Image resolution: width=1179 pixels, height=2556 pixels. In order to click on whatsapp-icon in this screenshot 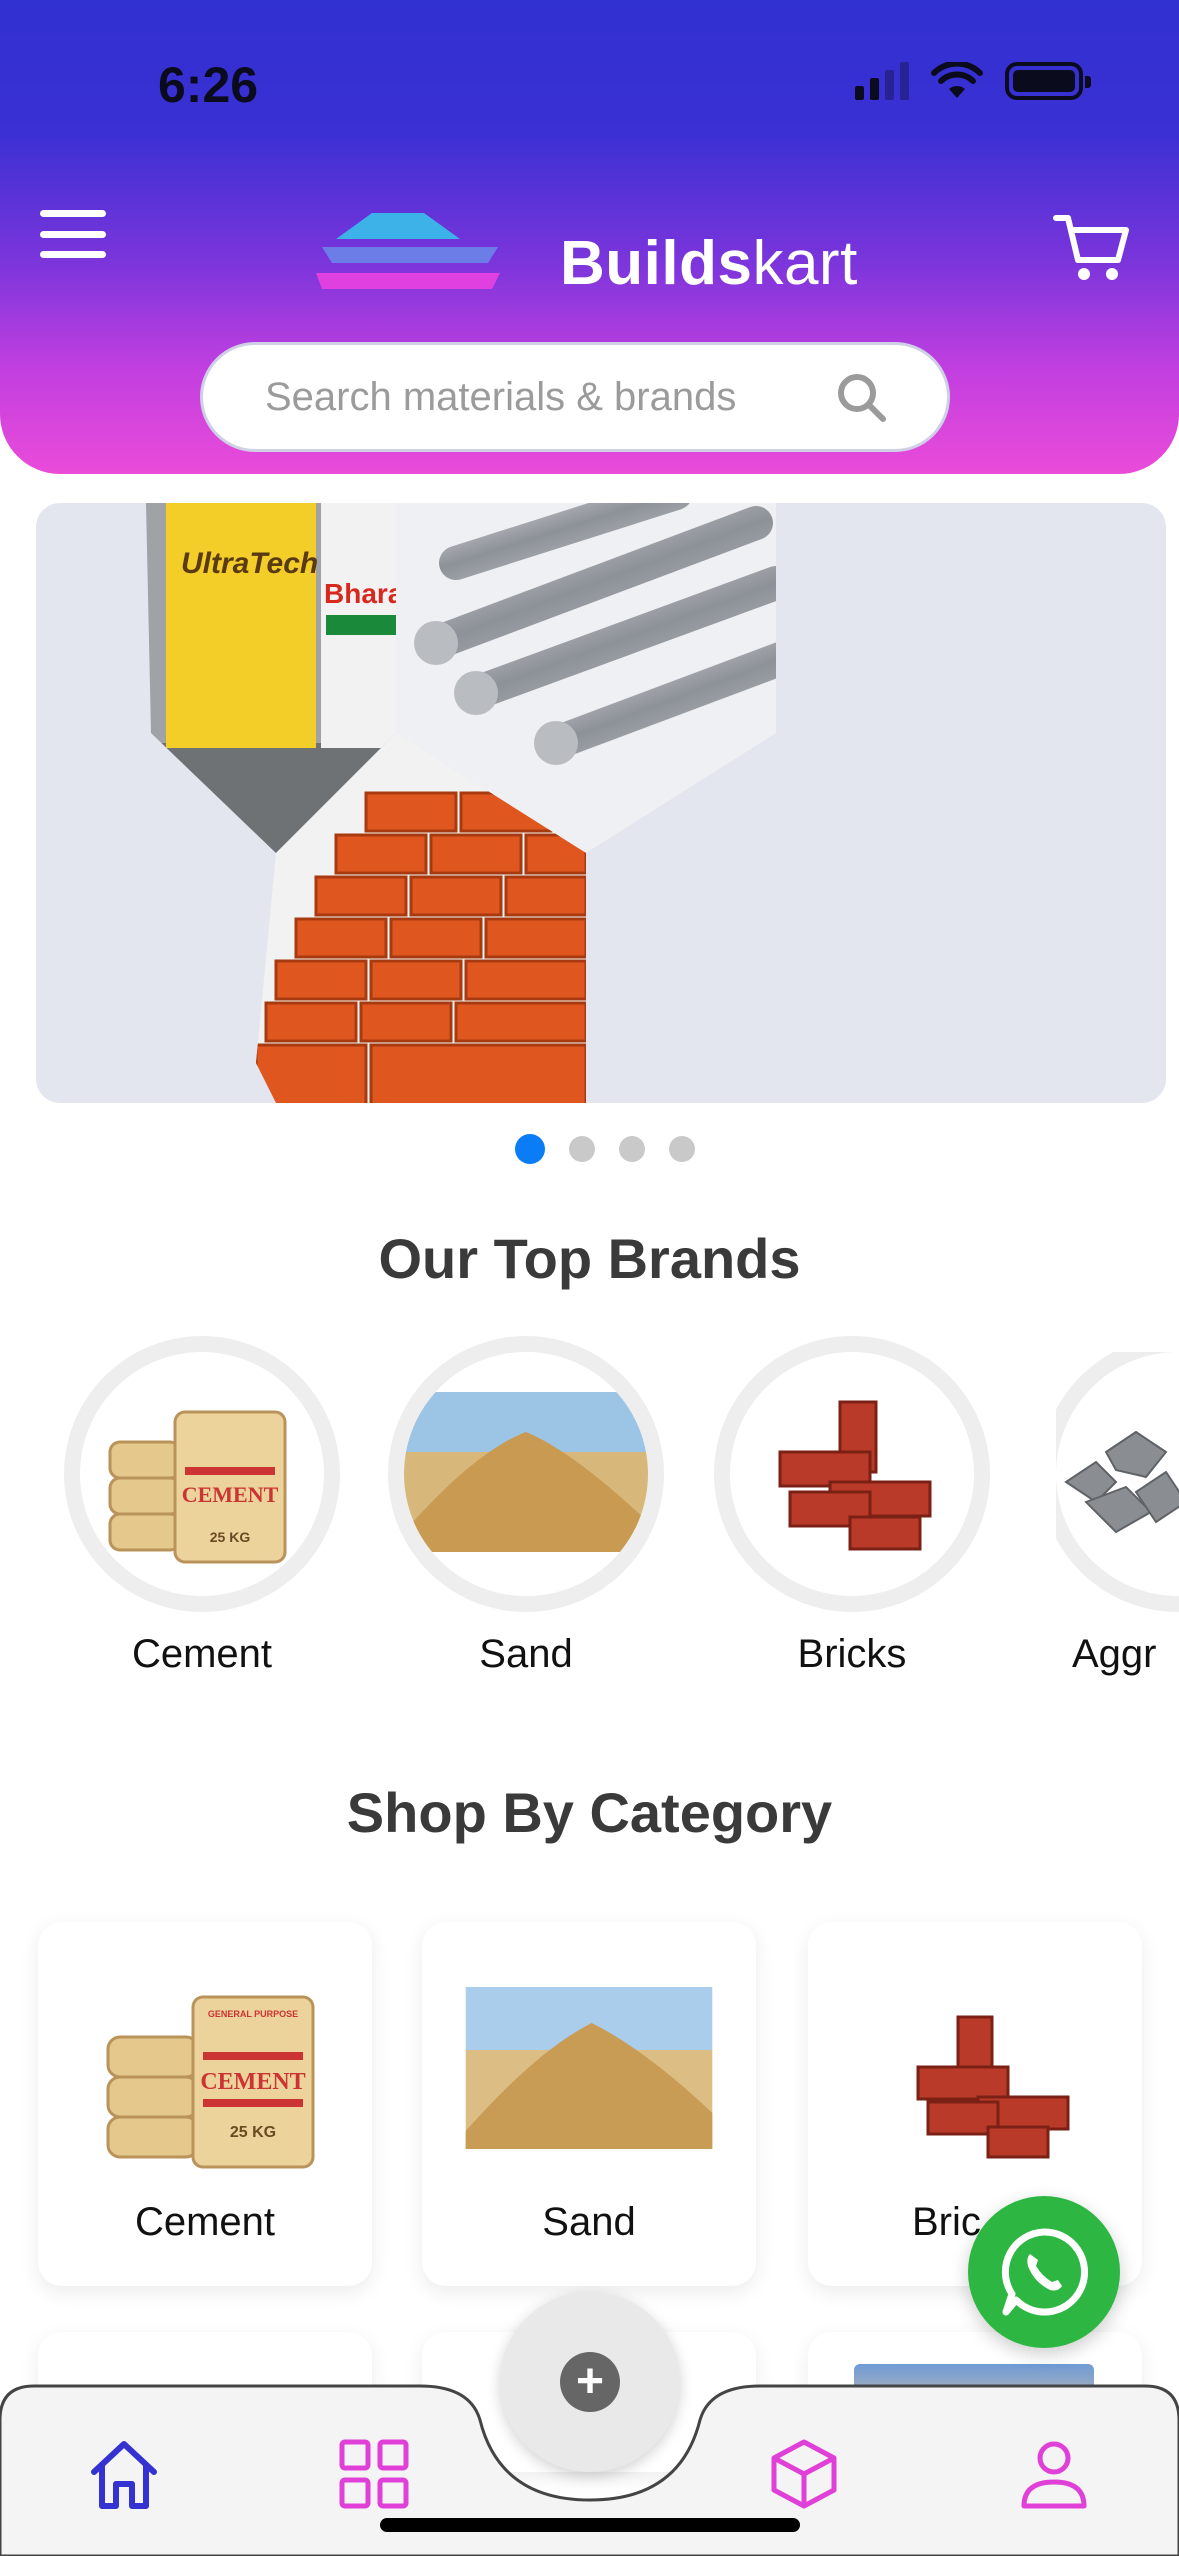, I will do `click(1045, 2272)`.